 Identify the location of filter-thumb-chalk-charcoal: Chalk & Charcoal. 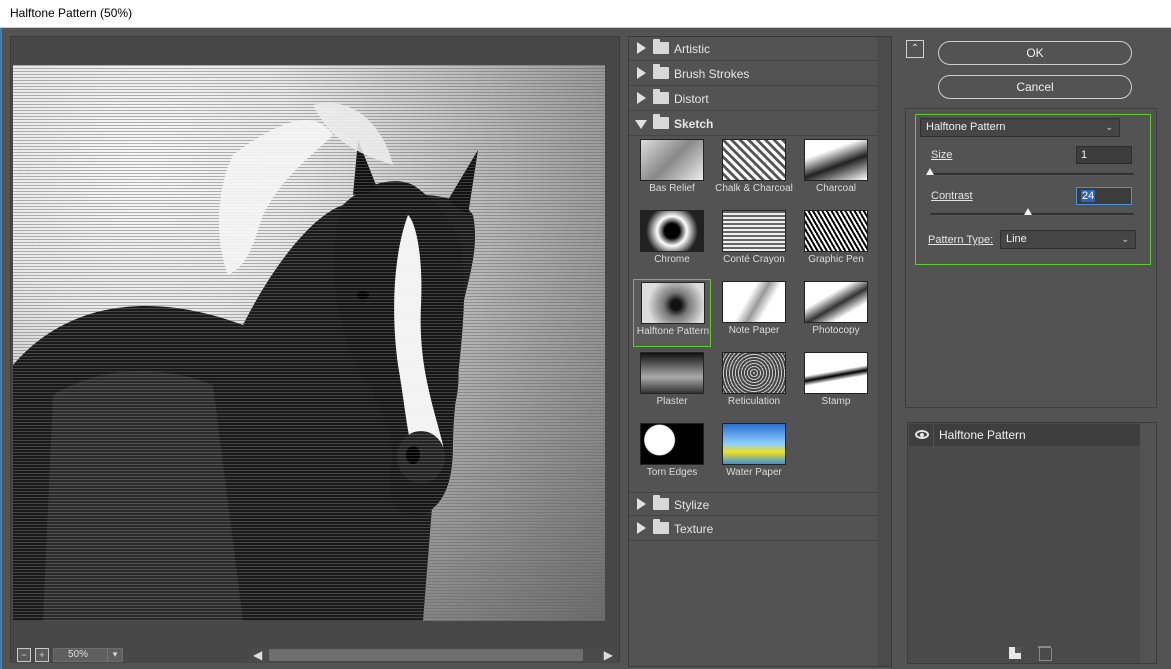
(754, 171).